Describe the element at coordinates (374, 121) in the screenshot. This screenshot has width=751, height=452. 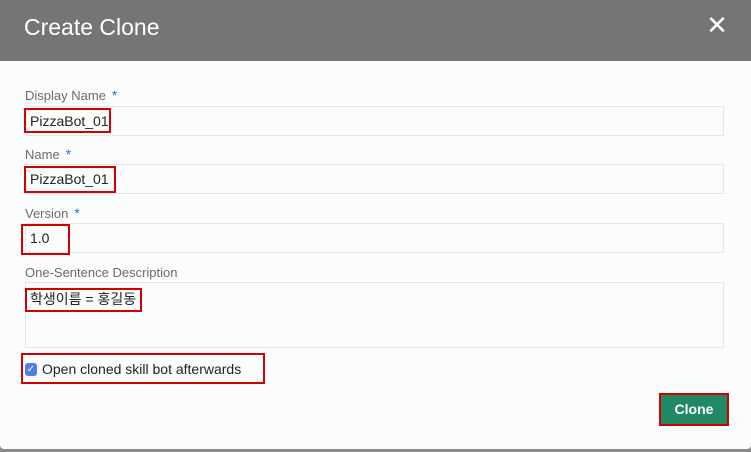
I see `display-name-input` at that location.